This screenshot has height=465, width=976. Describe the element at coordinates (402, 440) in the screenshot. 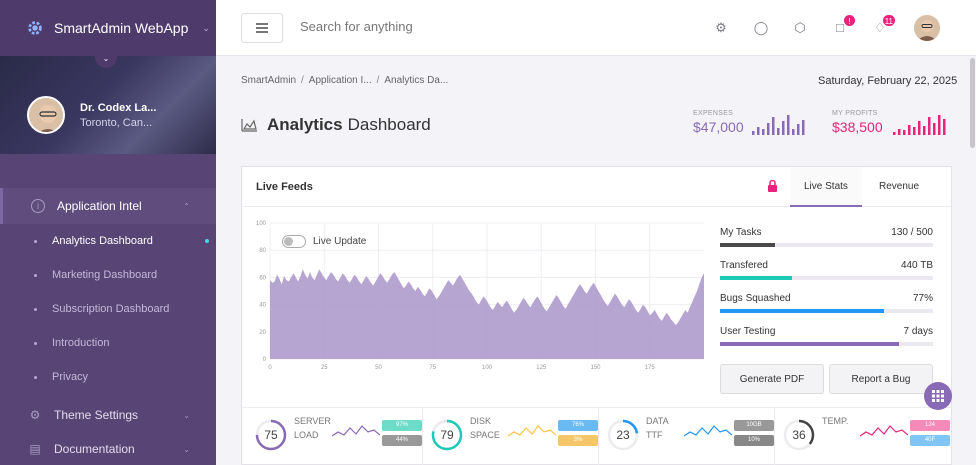

I see `gauge-pill: 44%` at that location.